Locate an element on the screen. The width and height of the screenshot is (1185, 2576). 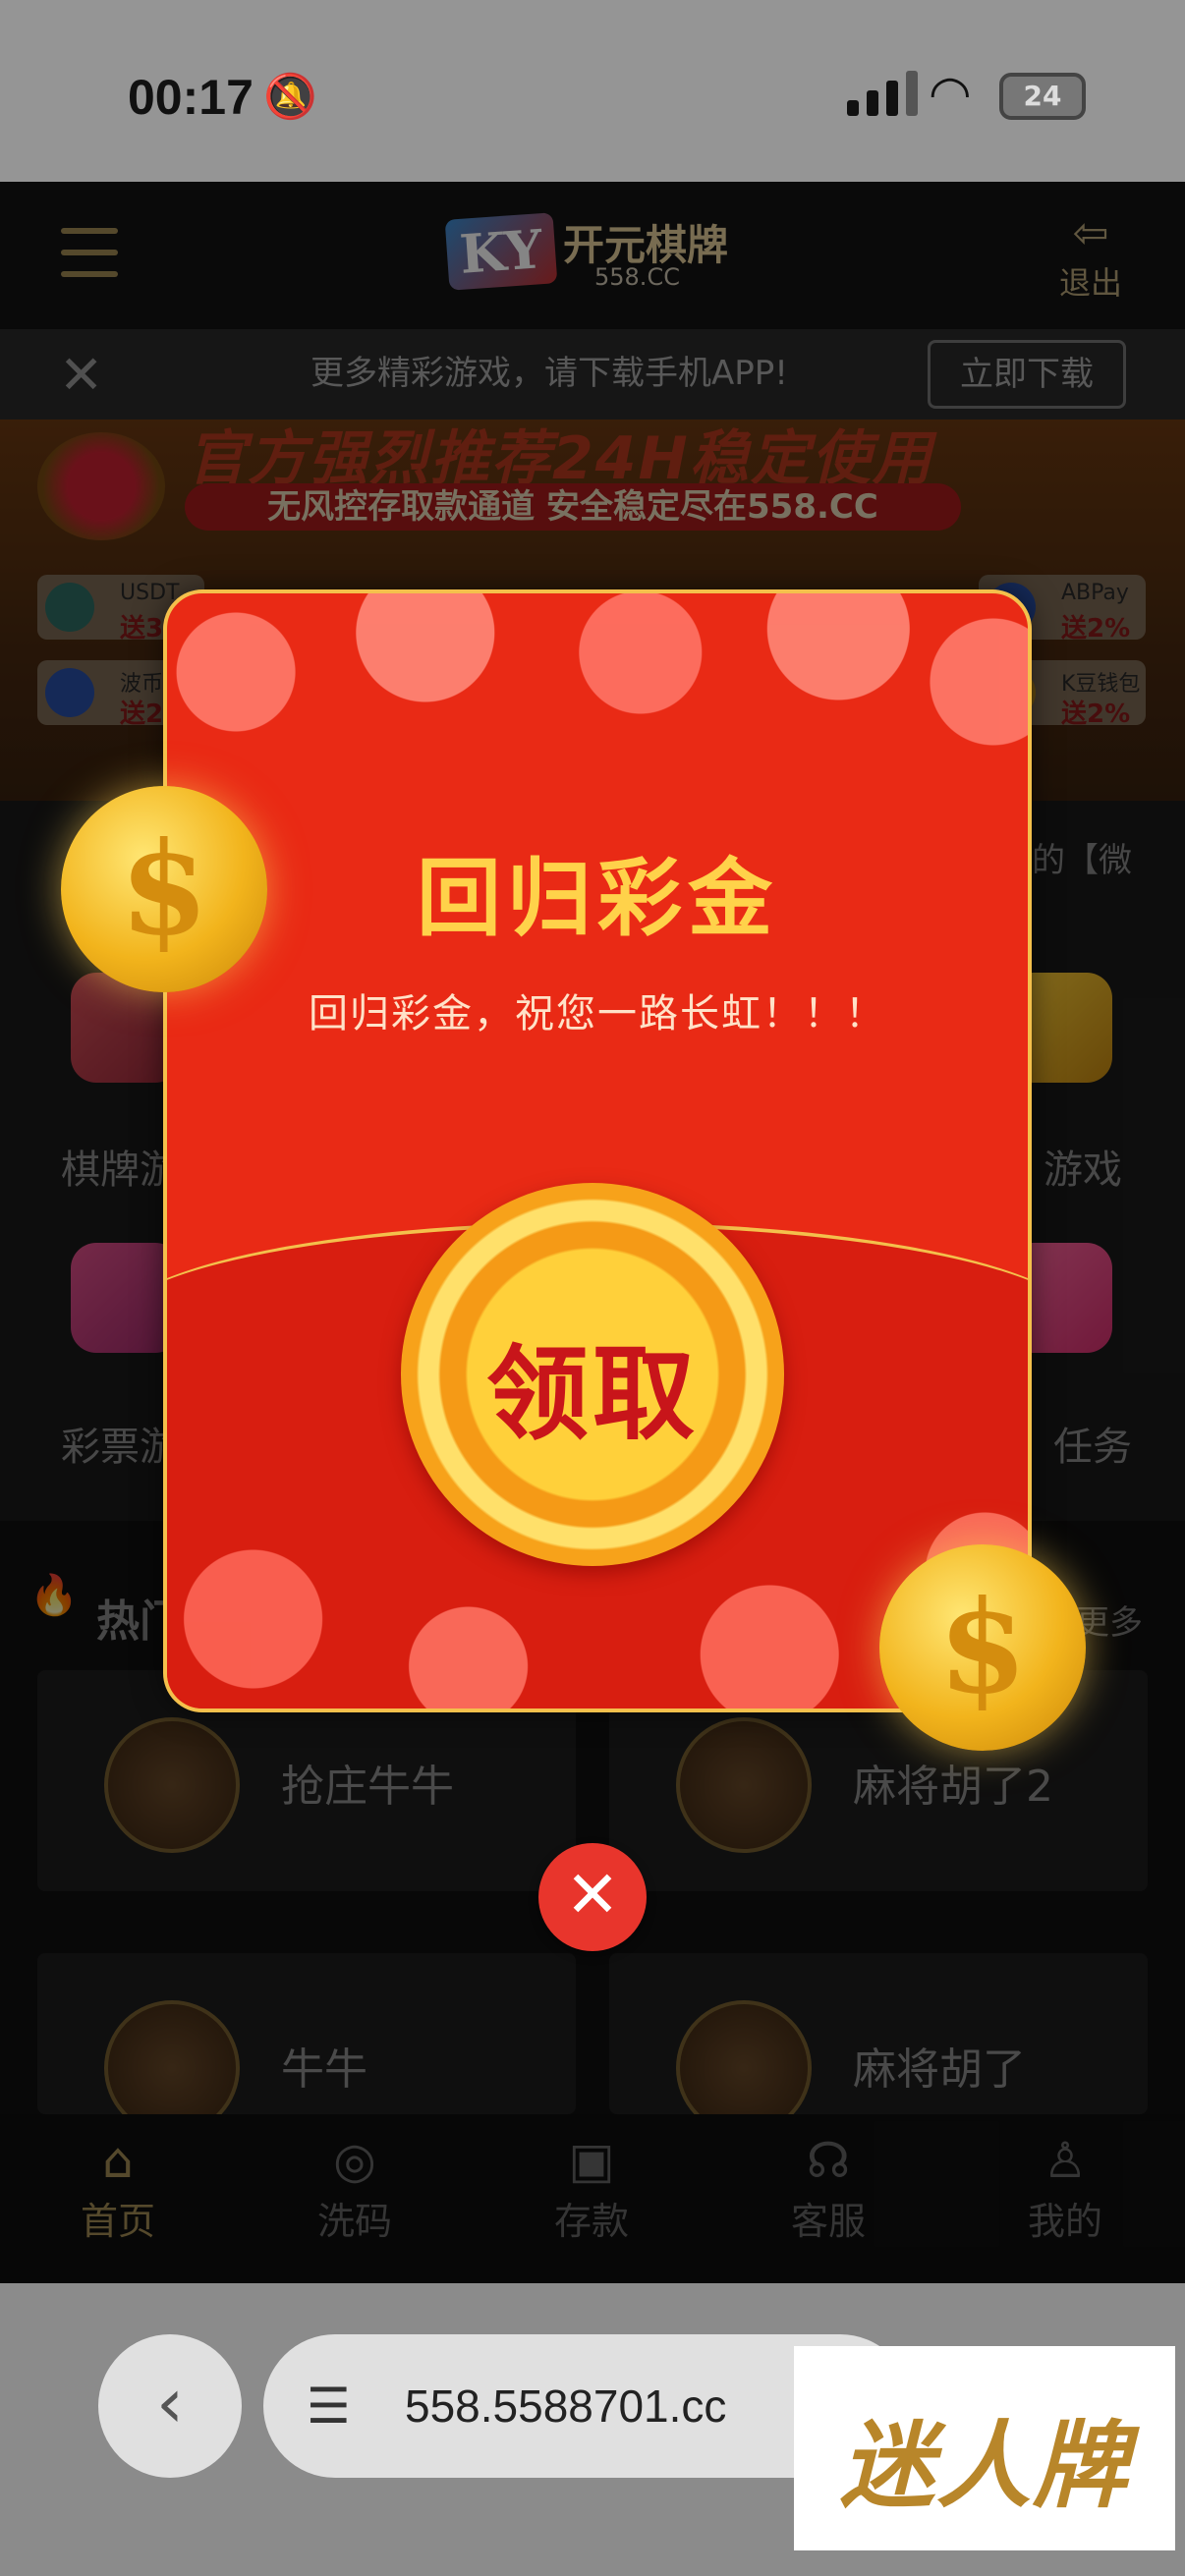
cellular-signal-icon is located at coordinates (883, 93).